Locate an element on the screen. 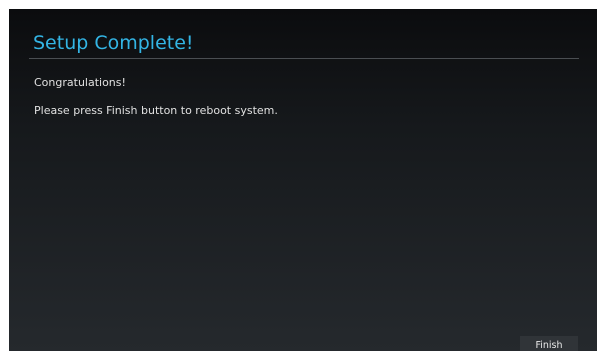  title-divider is located at coordinates (304, 58).